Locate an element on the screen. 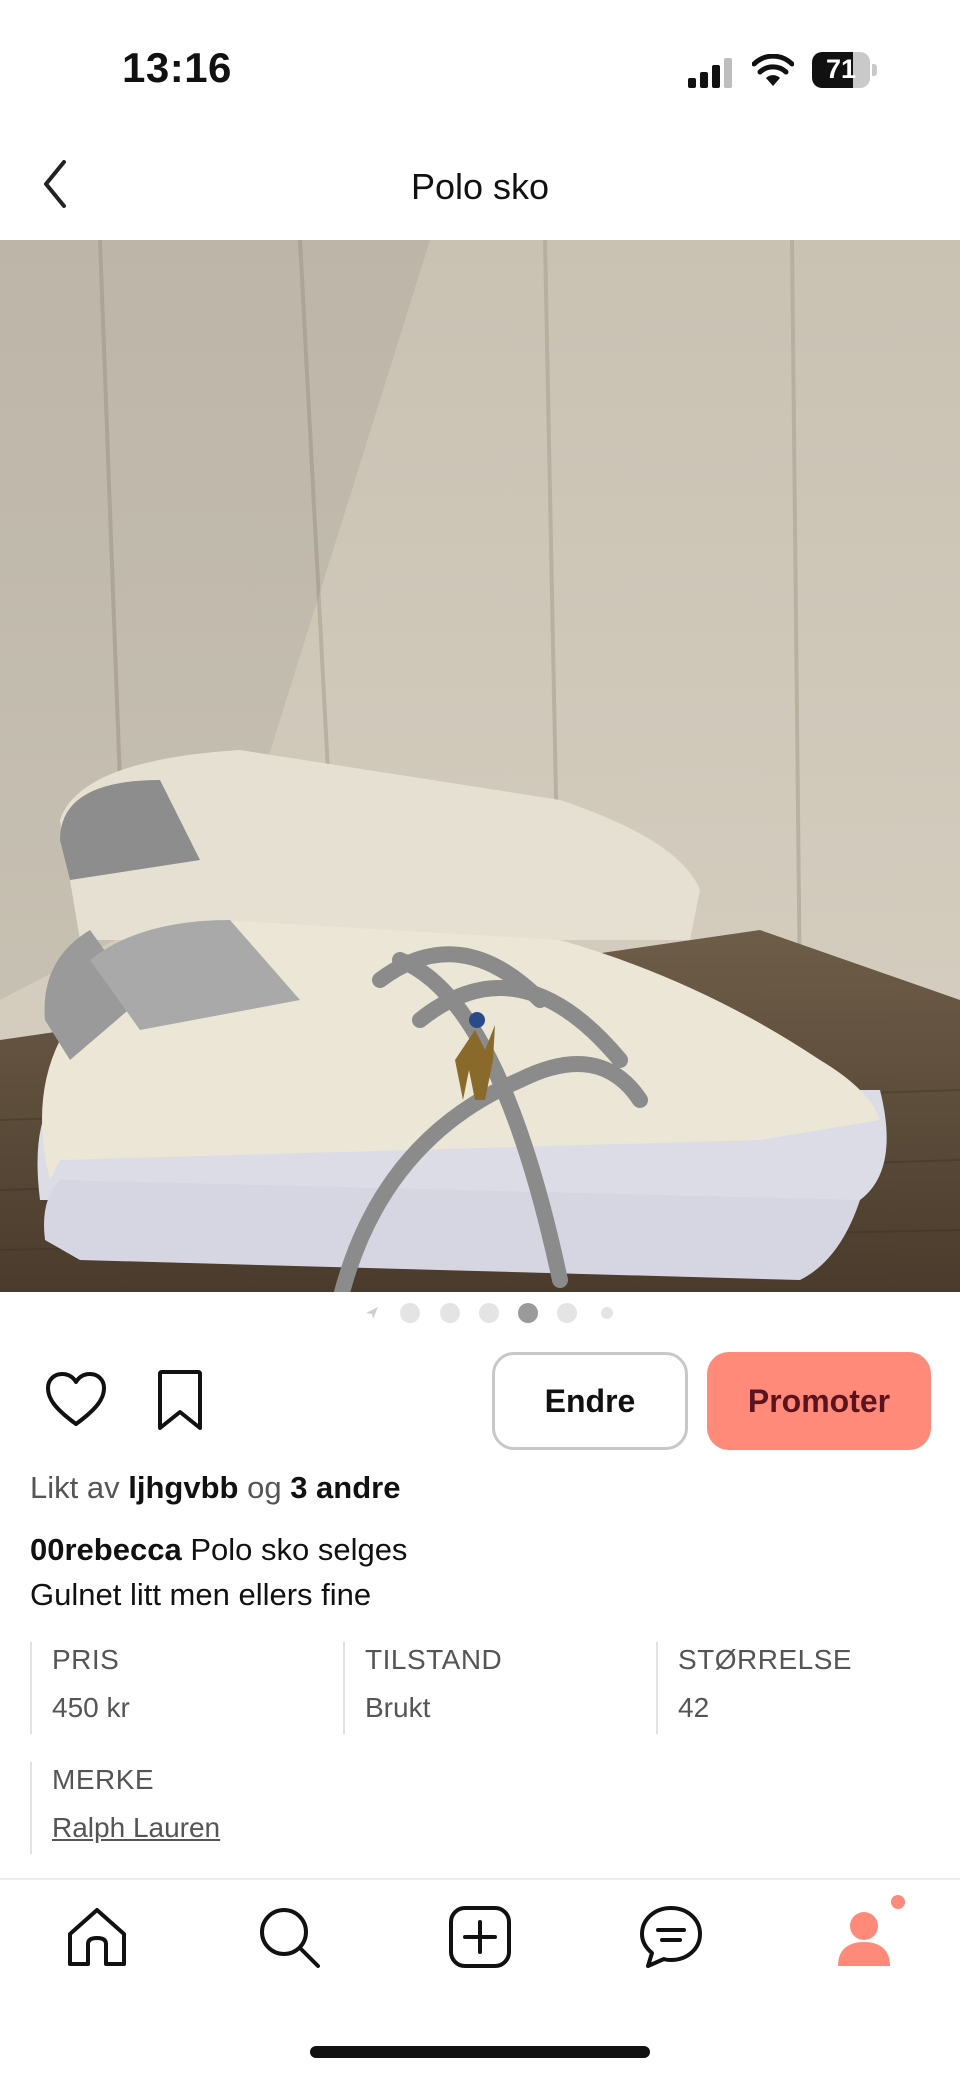 This screenshot has width=960, height=2081. status-time: 13:16 is located at coordinates (177, 67).